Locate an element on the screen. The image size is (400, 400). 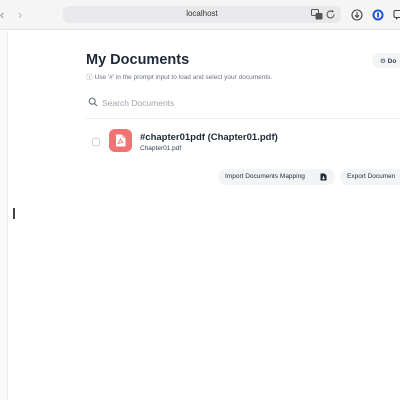
info-icon: ⓘ is located at coordinates (89, 77).